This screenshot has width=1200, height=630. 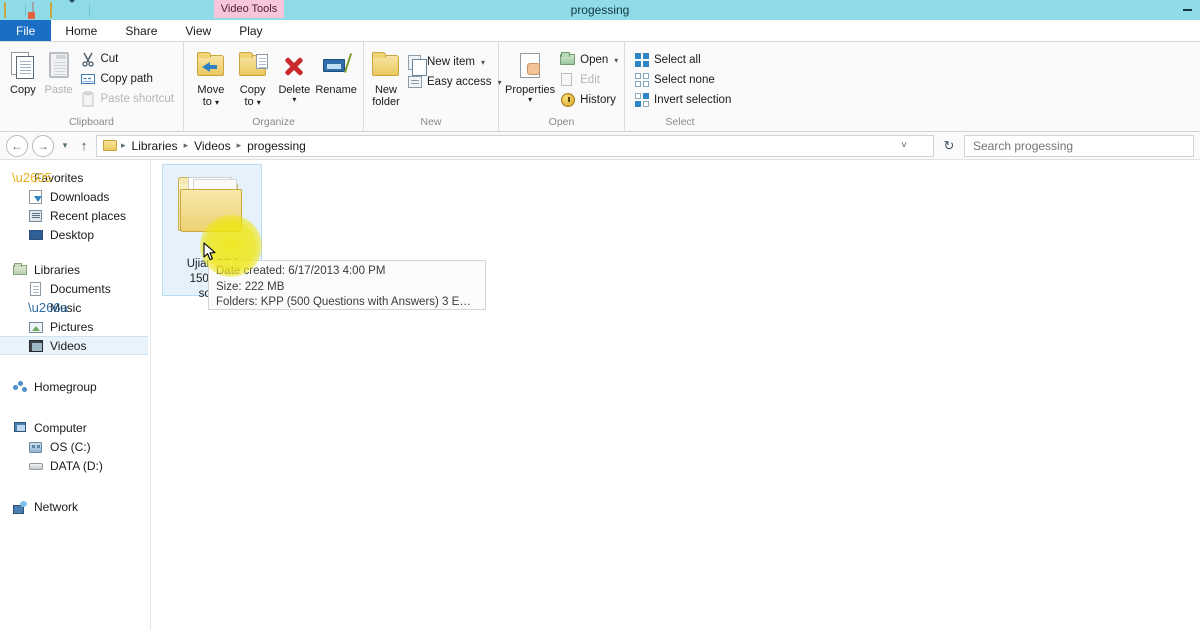 What do you see at coordinates (75, 196) in the screenshot?
I see `sidebar-item-downloads: Downloads` at bounding box center [75, 196].